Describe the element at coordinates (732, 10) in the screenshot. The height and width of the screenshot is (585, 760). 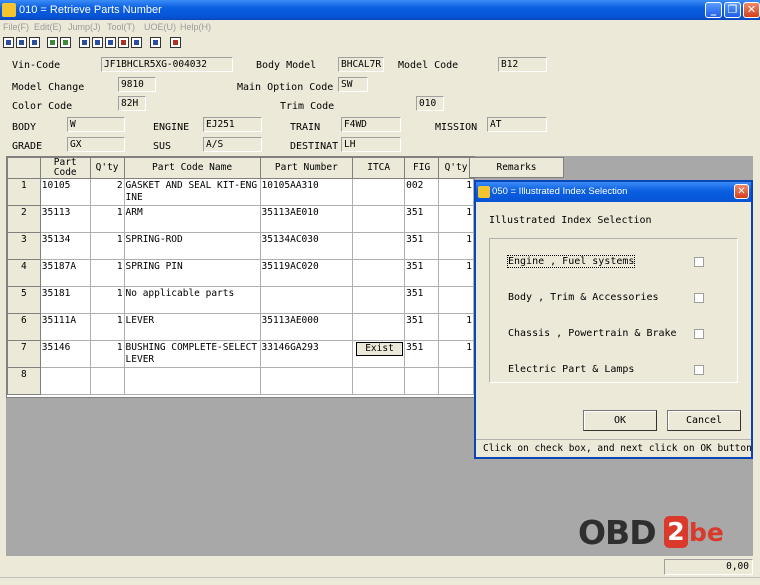
I see `restore-button: ❐` at that location.